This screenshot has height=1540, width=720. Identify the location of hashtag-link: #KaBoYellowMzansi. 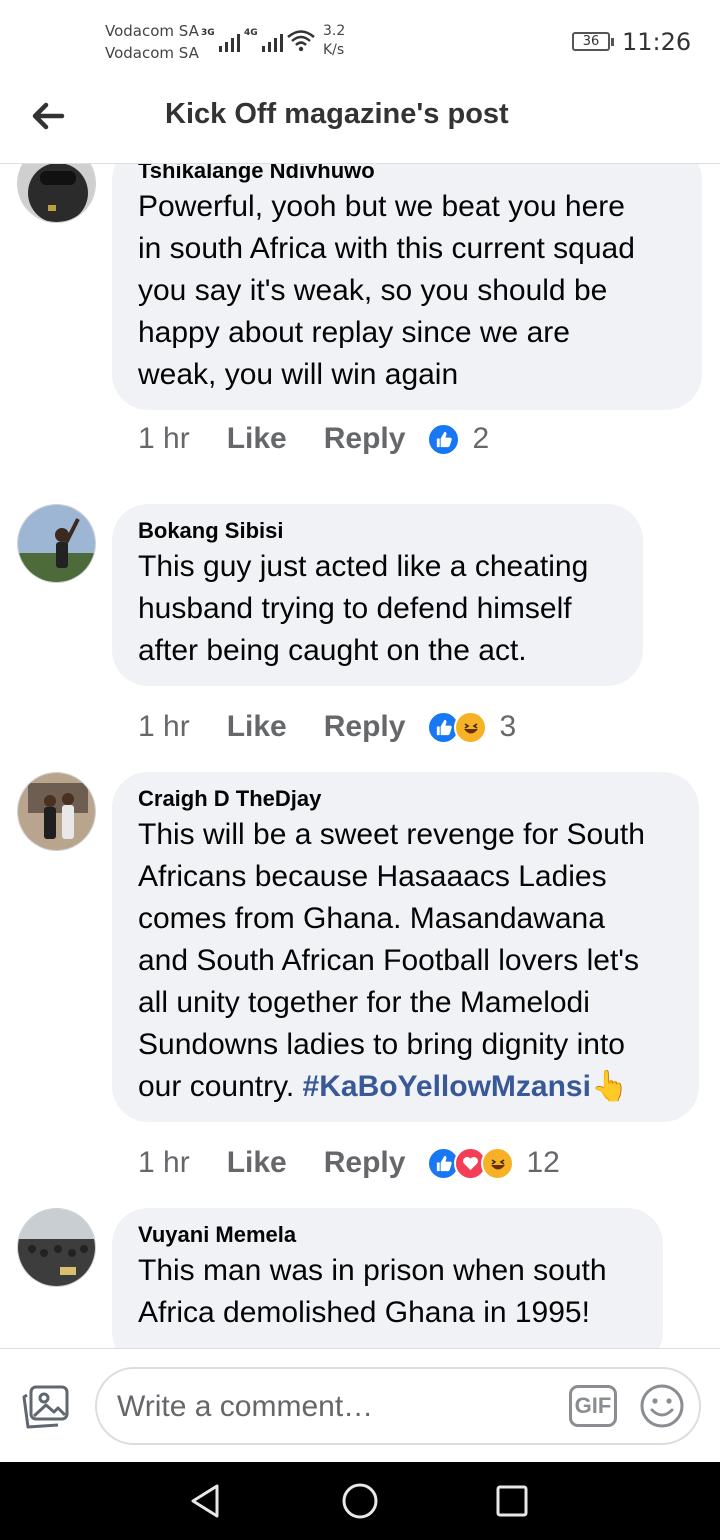
(447, 1086).